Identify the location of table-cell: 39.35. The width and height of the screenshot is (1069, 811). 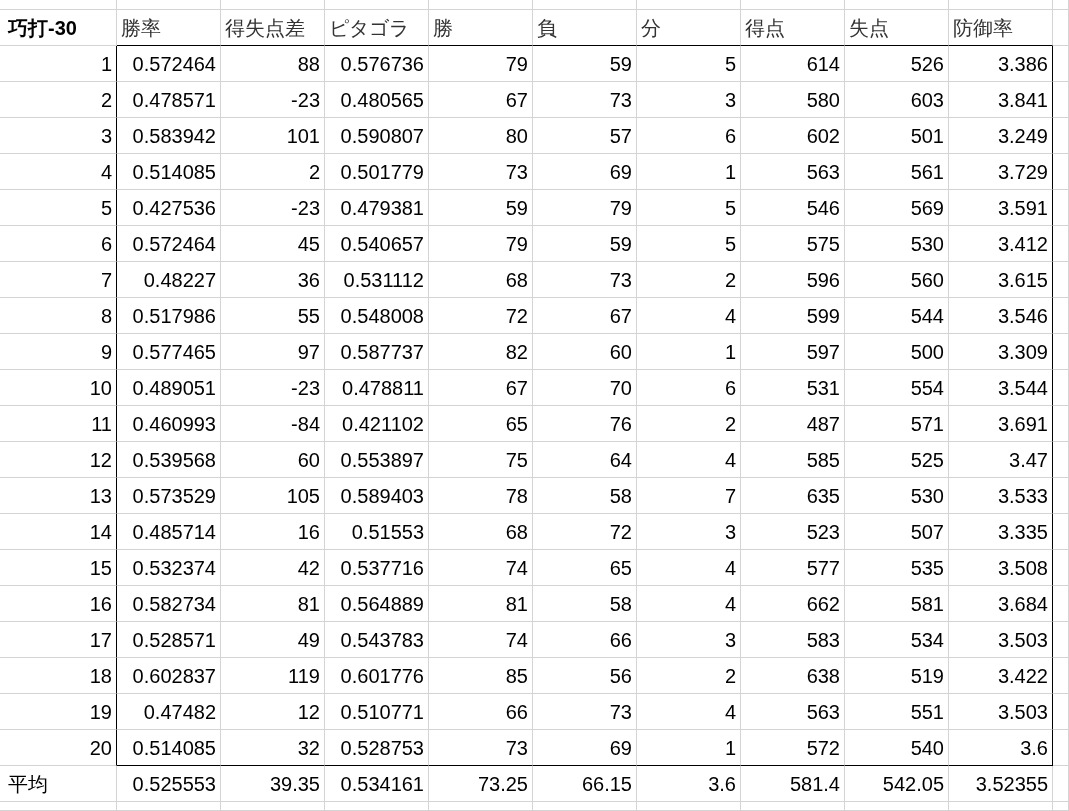
(273, 784).